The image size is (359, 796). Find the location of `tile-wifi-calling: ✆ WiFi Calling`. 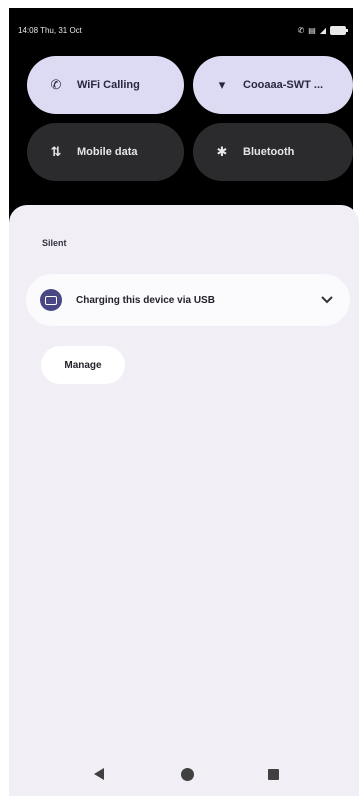

tile-wifi-calling: ✆ WiFi Calling is located at coordinates (105, 85).